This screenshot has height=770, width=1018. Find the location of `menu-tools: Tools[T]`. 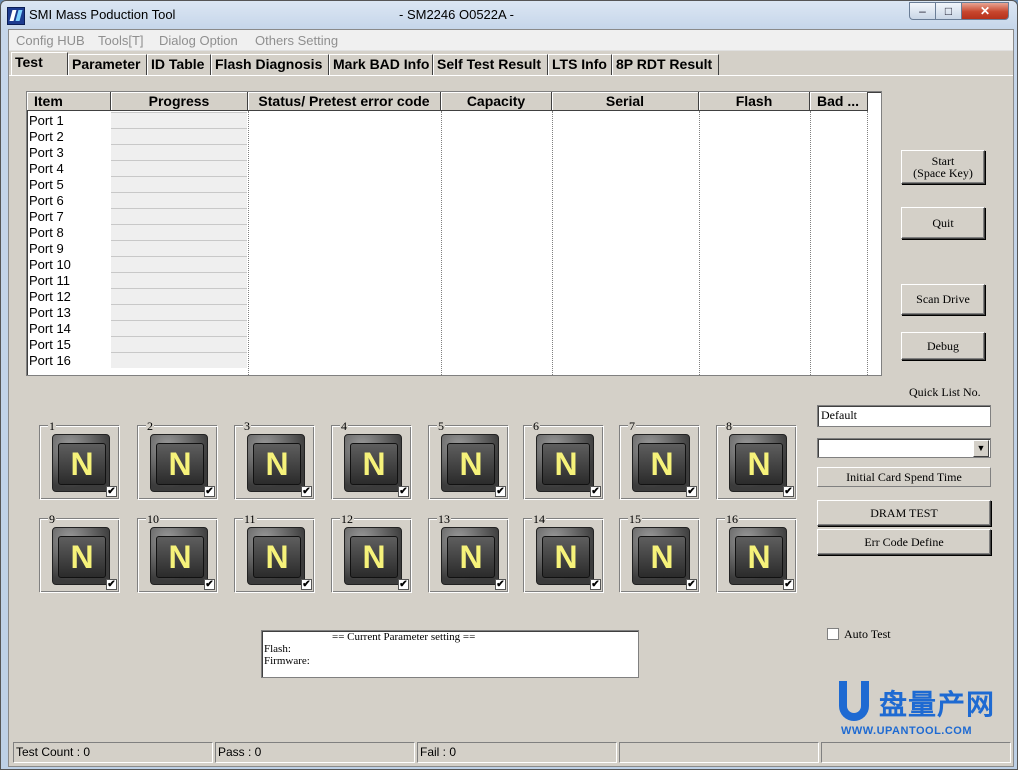

menu-tools: Tools[T] is located at coordinates (121, 40).